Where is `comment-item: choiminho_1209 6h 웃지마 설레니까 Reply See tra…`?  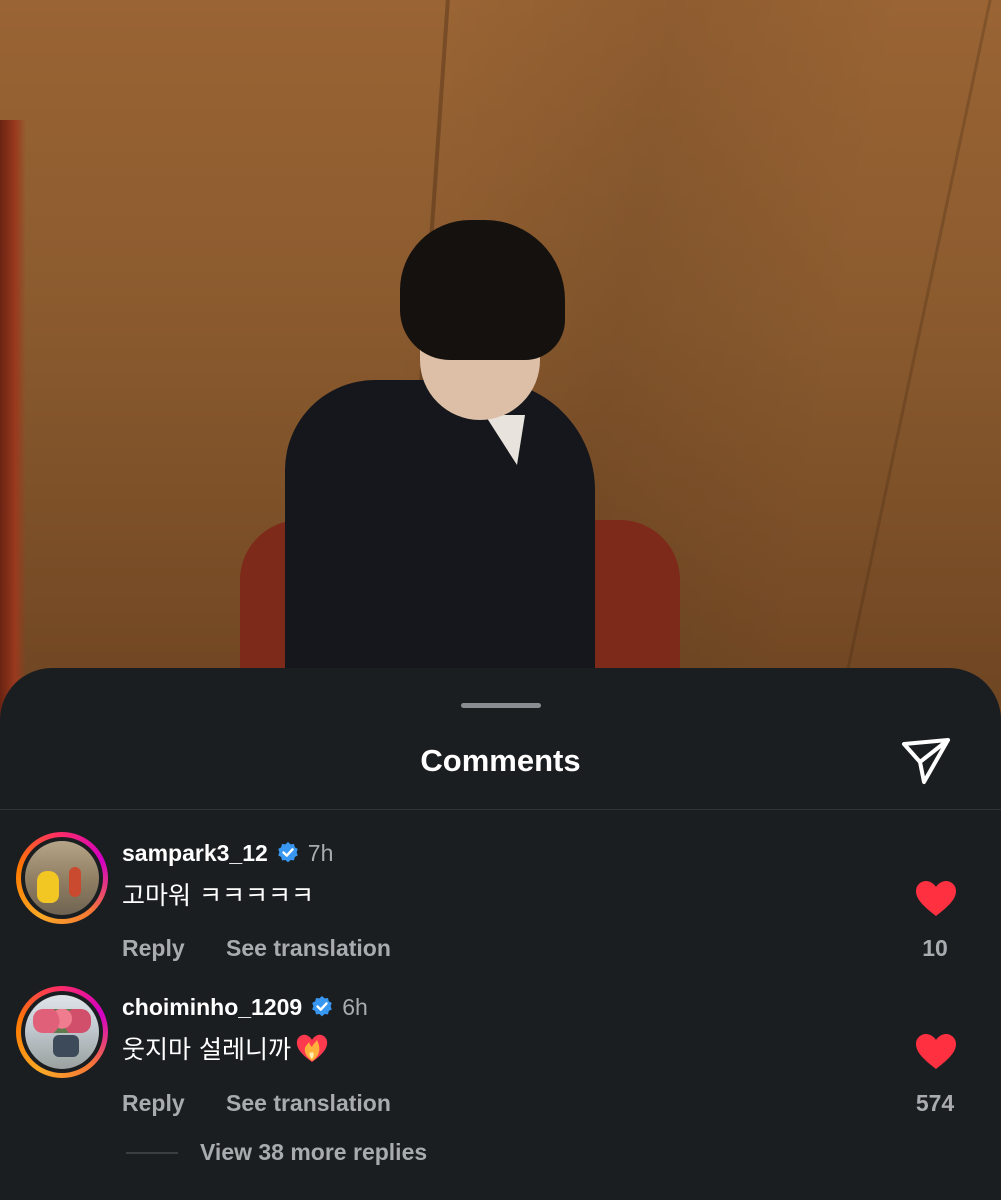 comment-item: choiminho_1209 6h 웃지마 설레니까 Reply See tra… is located at coordinates (500, 1061).